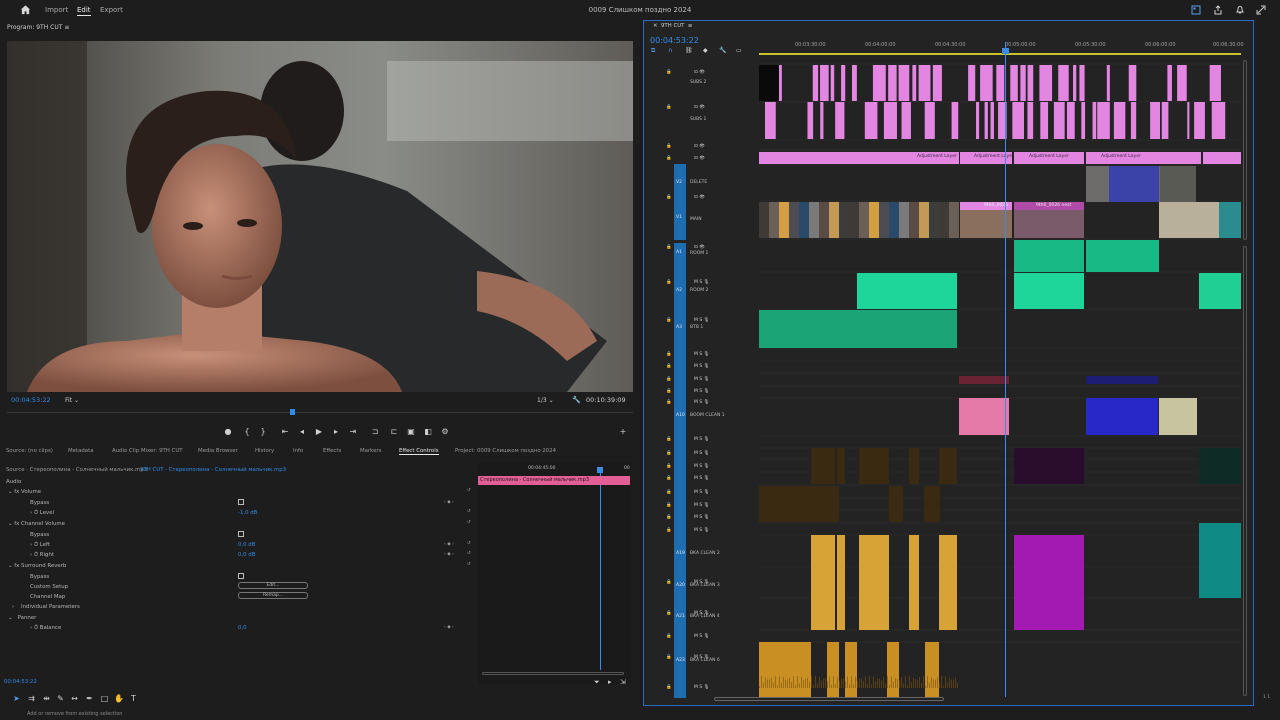  I want to click on adjustment-layer-clip, so click(1222, 158).